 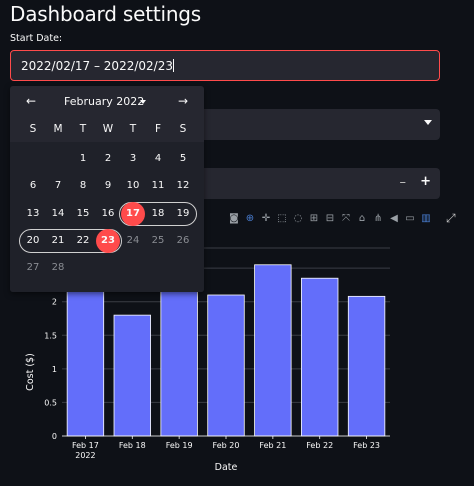 What do you see at coordinates (320, 183) in the screenshot?
I see `number-input: – +` at bounding box center [320, 183].